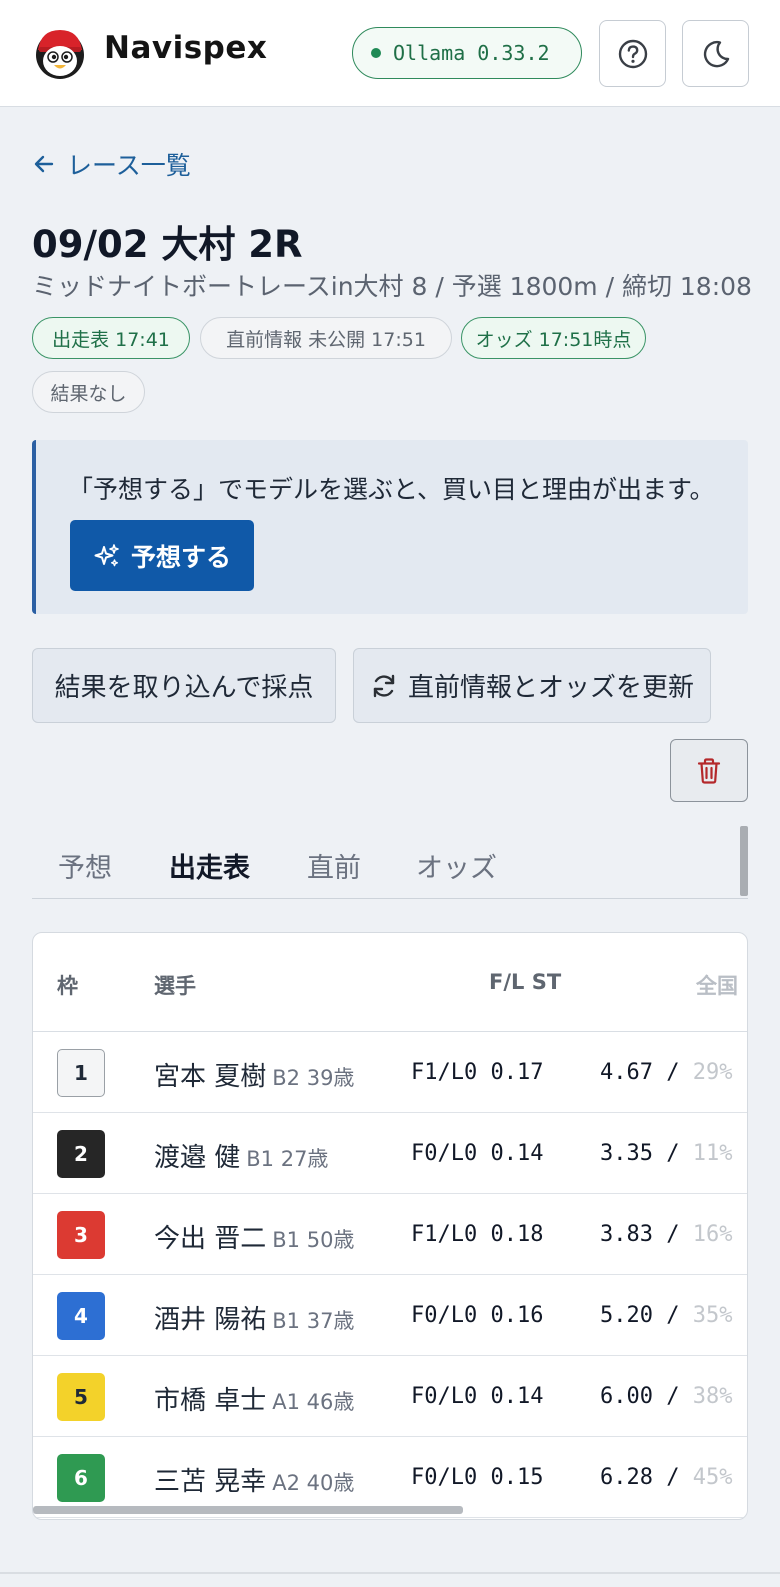 This screenshot has height=1587, width=780. What do you see at coordinates (248, 1510) in the screenshot?
I see `table-horizontal-scrollbar` at bounding box center [248, 1510].